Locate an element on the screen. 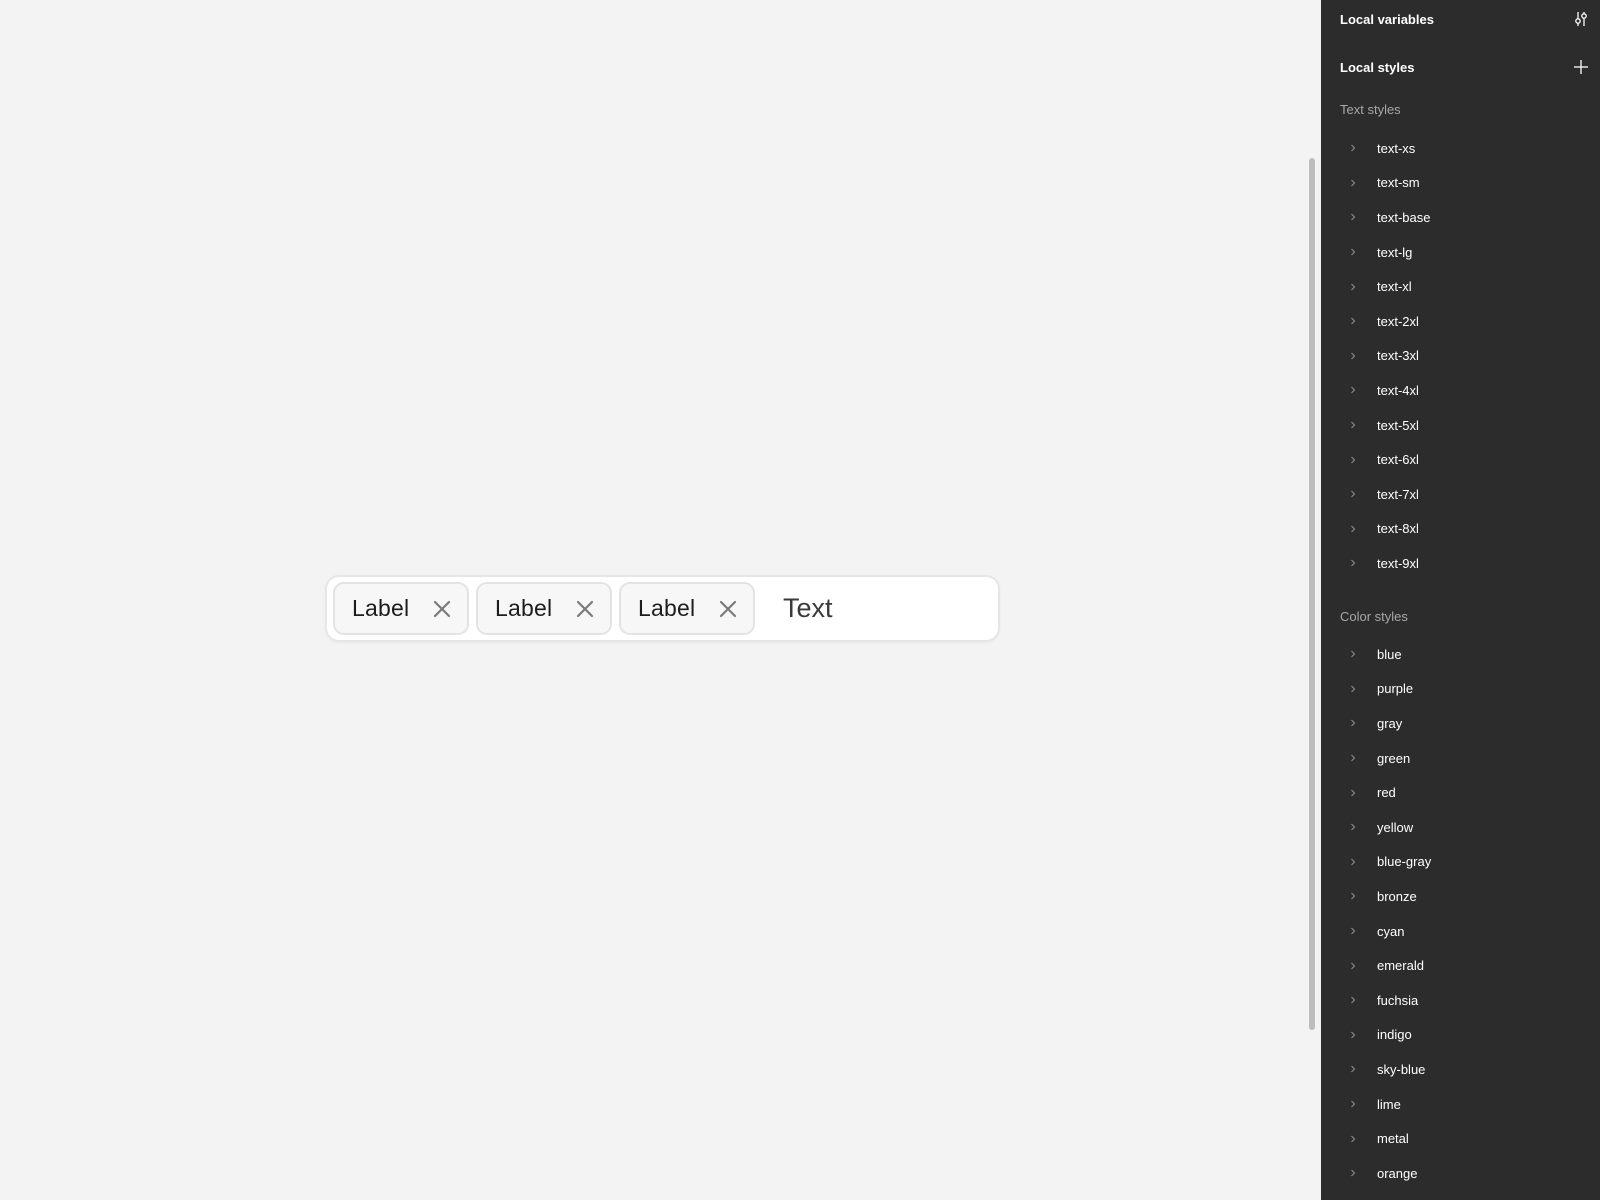 This screenshot has height=1200, width=1600. style-item-label: lime is located at coordinates (1389, 1104).